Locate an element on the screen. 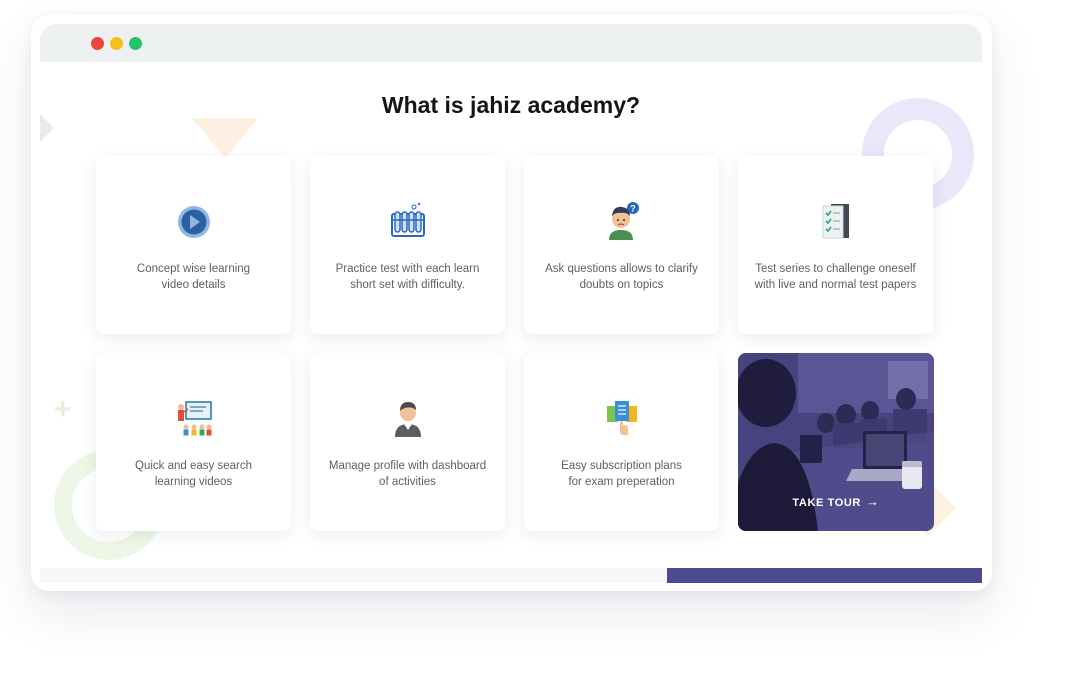  take-tour-label: TAKE TOUR is located at coordinates (826, 503).